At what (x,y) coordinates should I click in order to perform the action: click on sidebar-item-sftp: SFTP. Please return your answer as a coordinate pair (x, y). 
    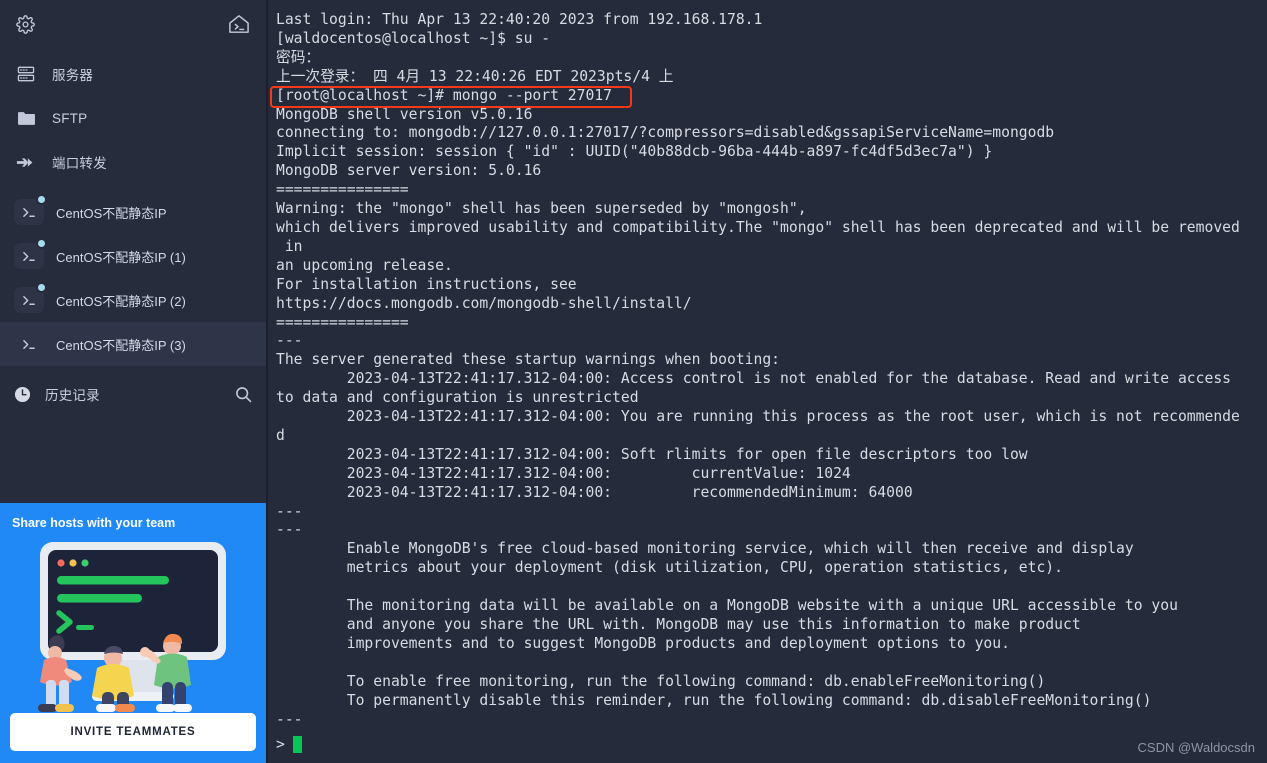
    Looking at the image, I should click on (133, 118).